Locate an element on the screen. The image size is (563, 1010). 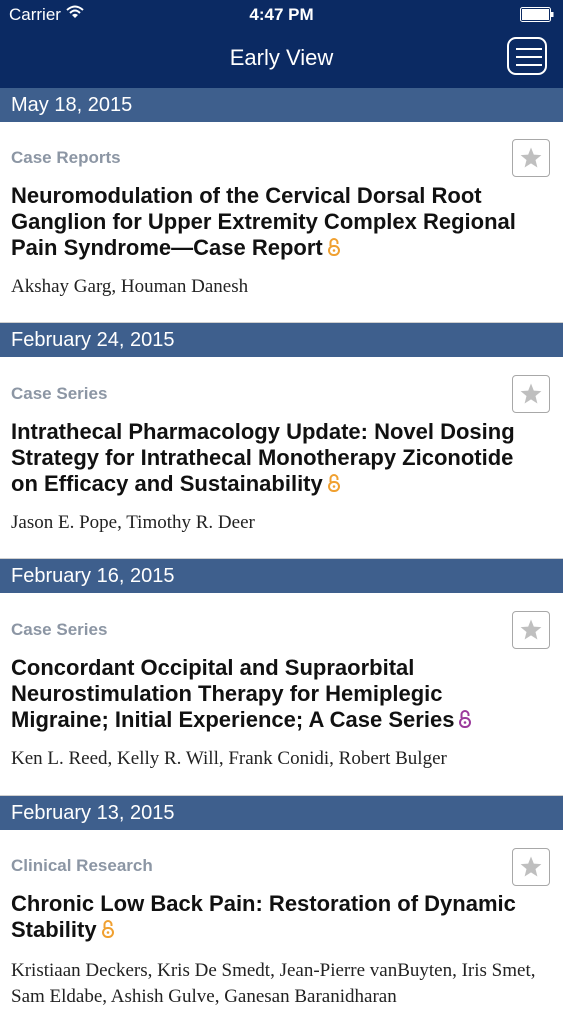
date-header: February 13, 2015 is located at coordinates (281, 813).